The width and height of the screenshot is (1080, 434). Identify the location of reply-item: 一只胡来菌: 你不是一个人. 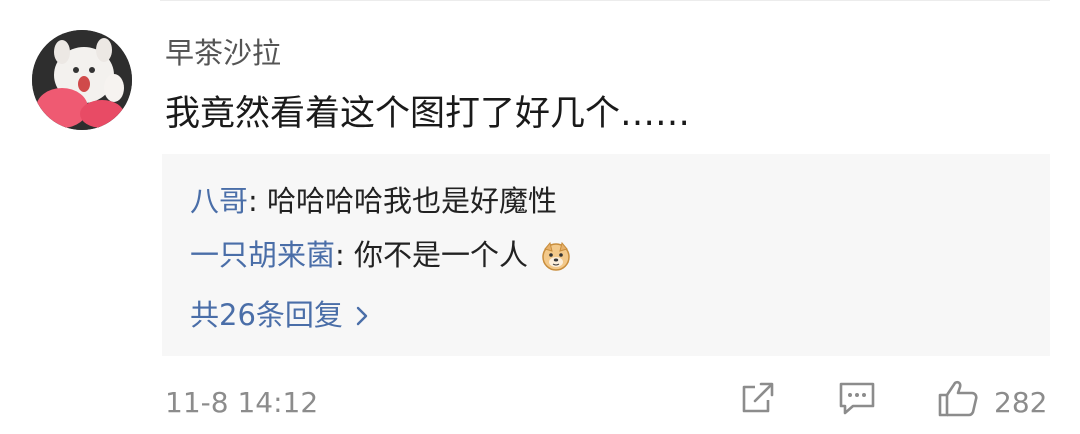
(380, 255).